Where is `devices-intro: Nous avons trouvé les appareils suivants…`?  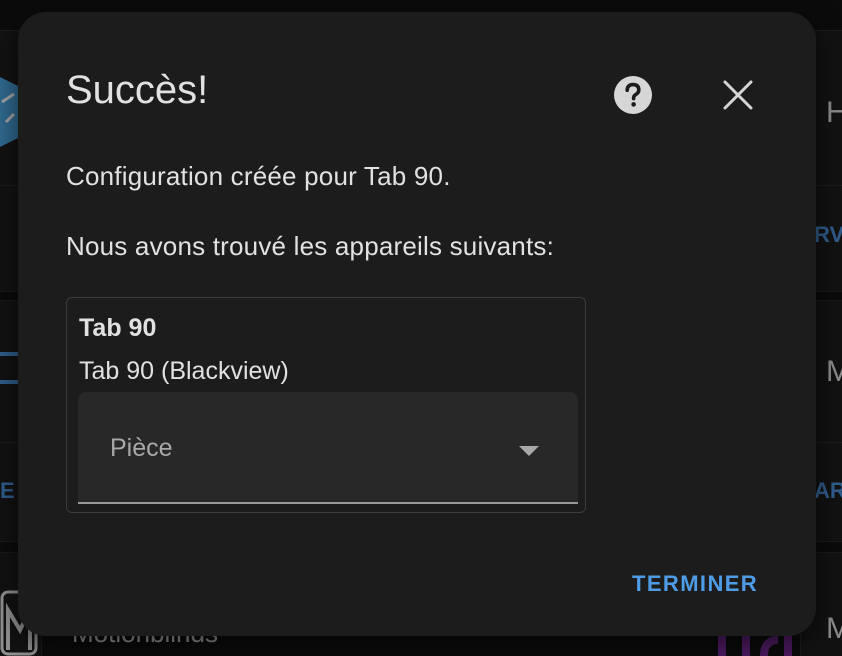
devices-intro: Nous avons trouvé les appareils suivants… is located at coordinates (310, 246).